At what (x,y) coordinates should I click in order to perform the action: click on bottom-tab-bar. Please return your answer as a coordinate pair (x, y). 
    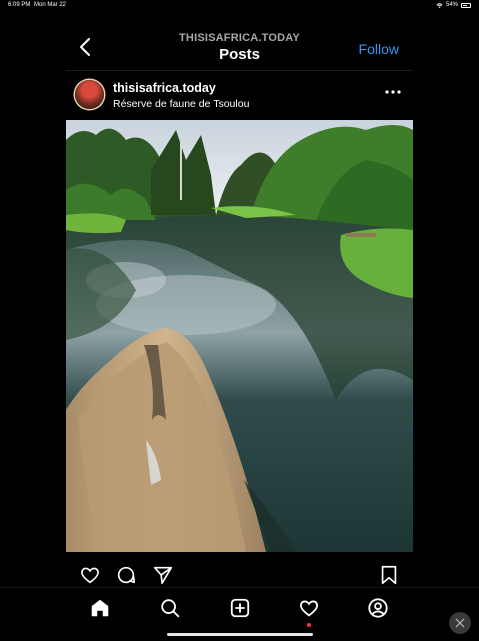
    Looking at the image, I should click on (239, 614).